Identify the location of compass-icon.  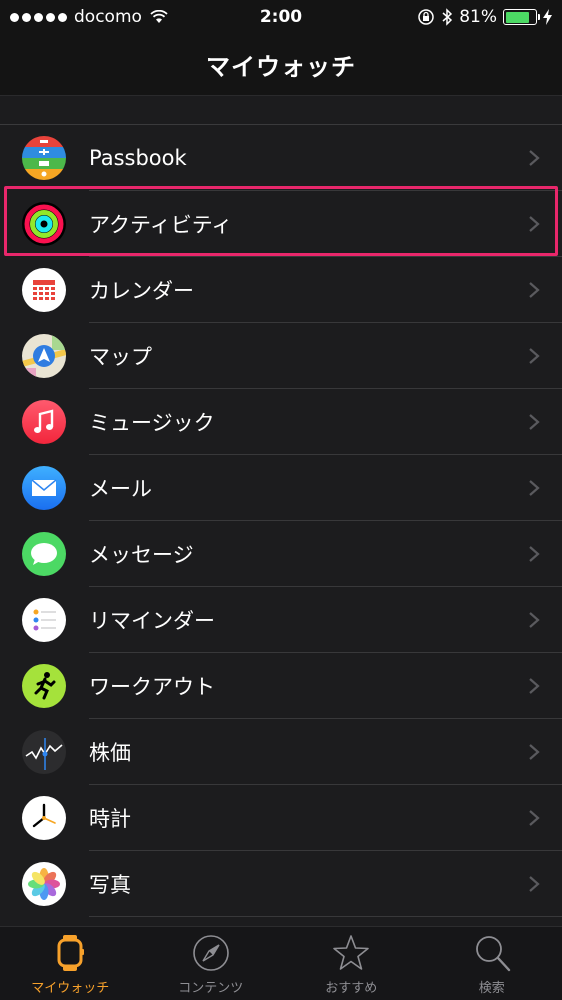
(210, 953).